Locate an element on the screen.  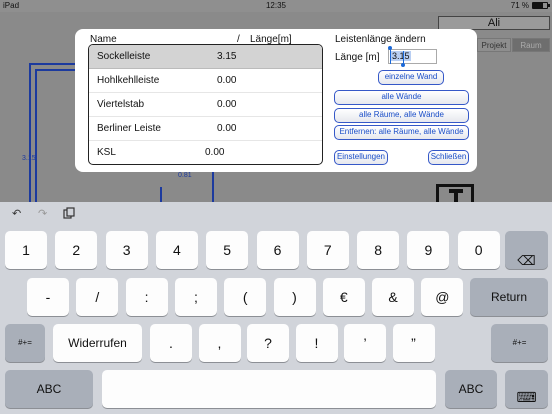
key-symbol-2: : is located at coordinates (146, 297).